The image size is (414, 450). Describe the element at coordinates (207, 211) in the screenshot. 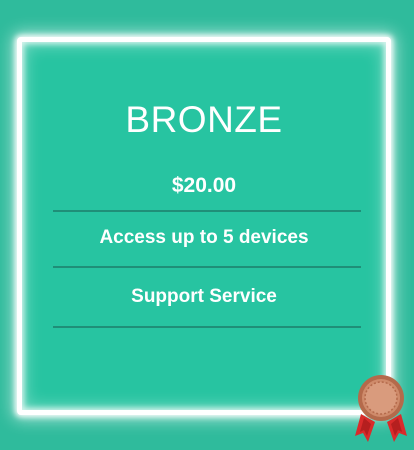

I see `divider-top` at that location.